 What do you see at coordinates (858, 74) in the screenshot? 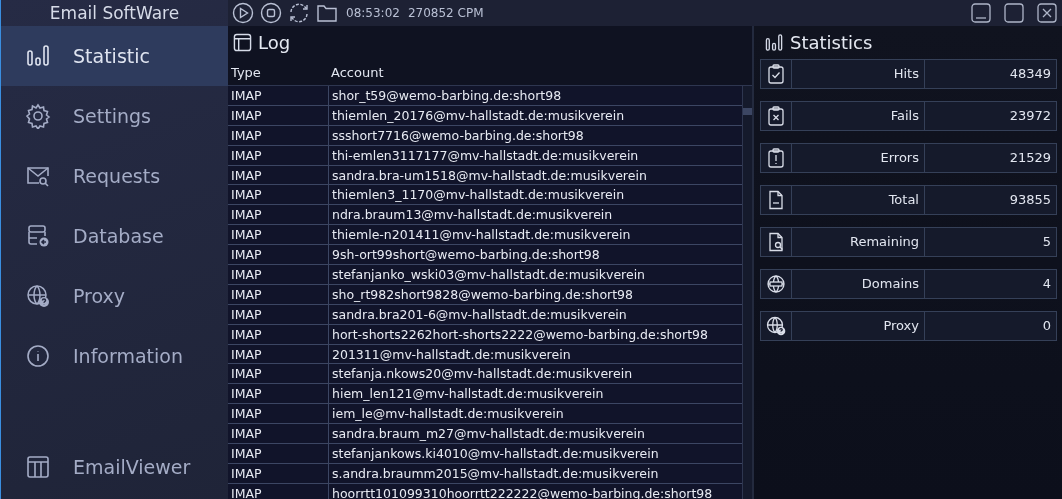
I see `stat-label: Hits` at bounding box center [858, 74].